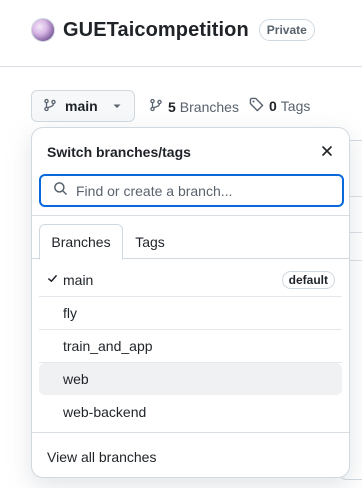  I want to click on repo-header: GUETaicompetition Private, so click(173, 30).